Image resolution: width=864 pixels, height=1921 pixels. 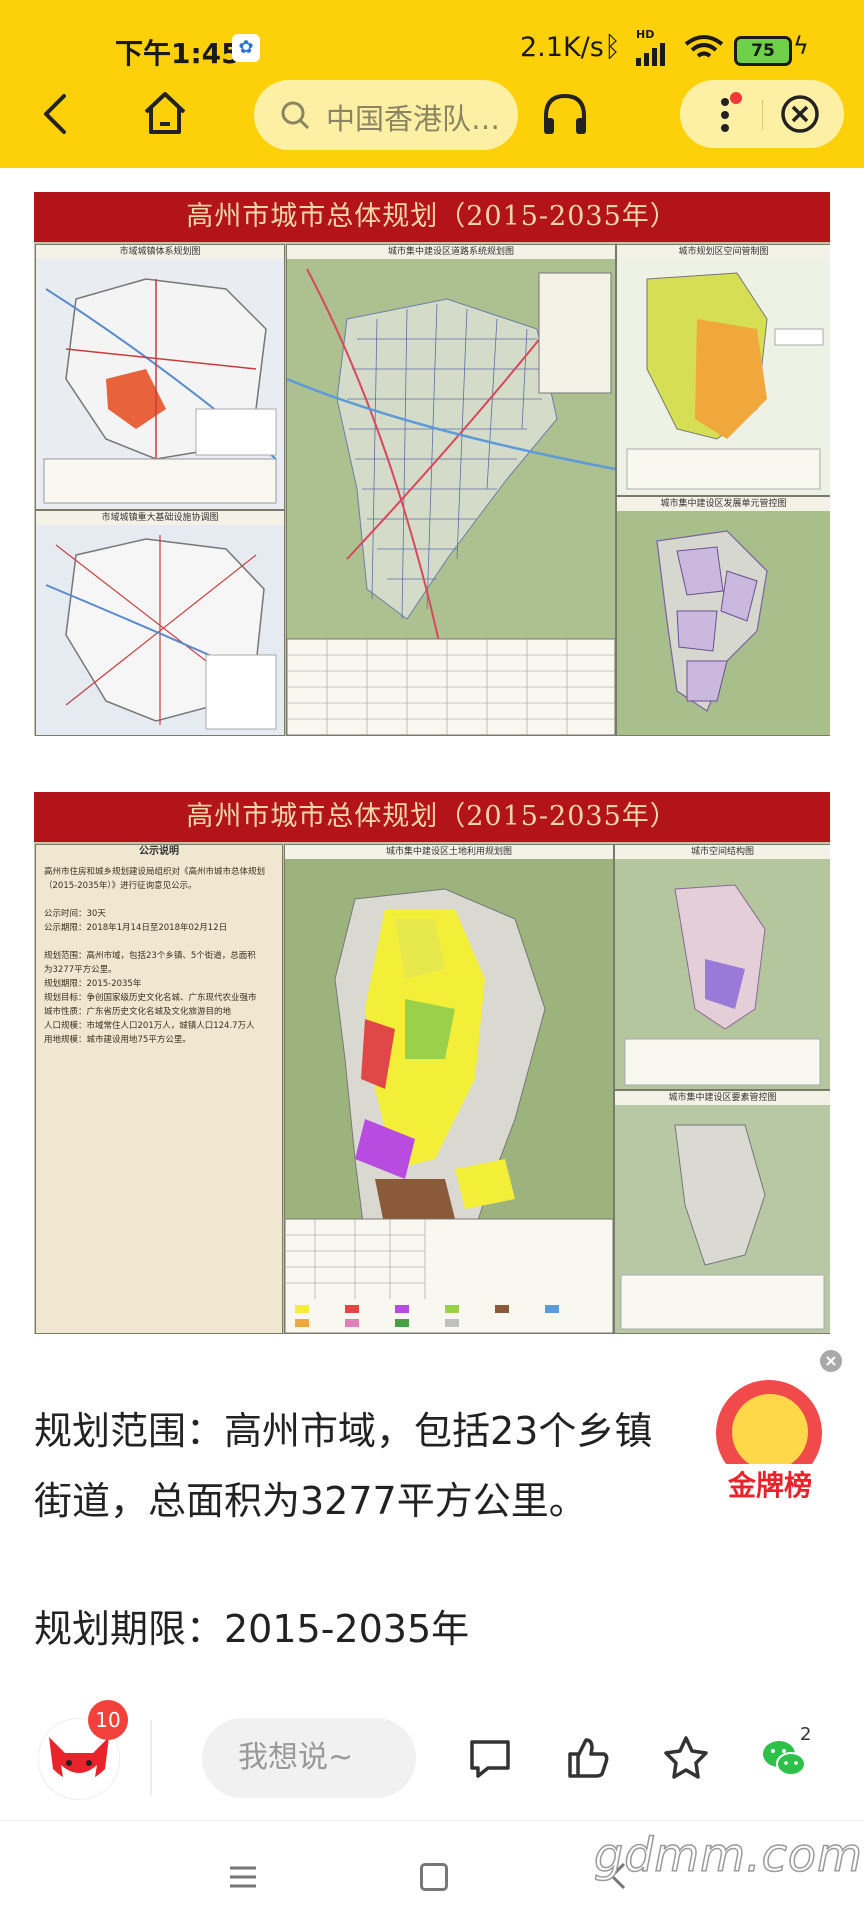 I want to click on bottom-action-bar: 10 我想说~ 2, so click(x=432, y=1760).